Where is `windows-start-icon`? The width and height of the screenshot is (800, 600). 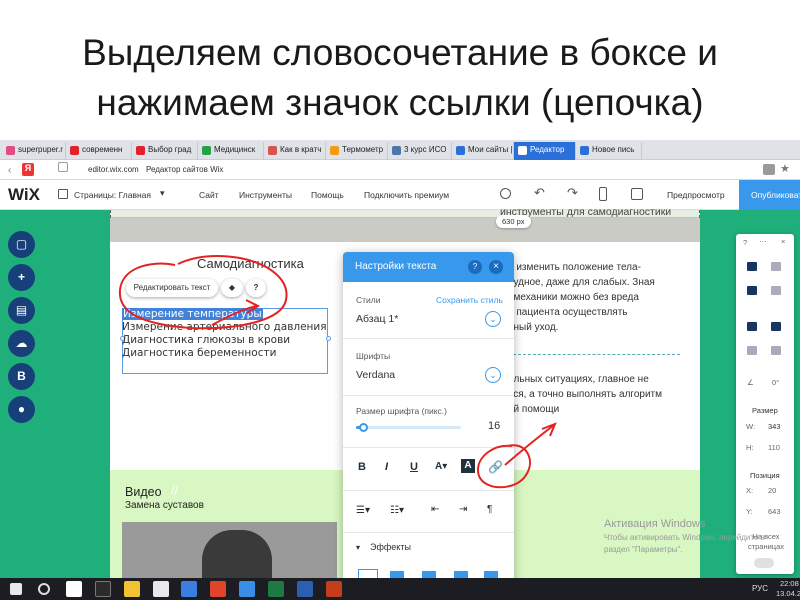
windows-start-icon is located at coordinates (16, 589).